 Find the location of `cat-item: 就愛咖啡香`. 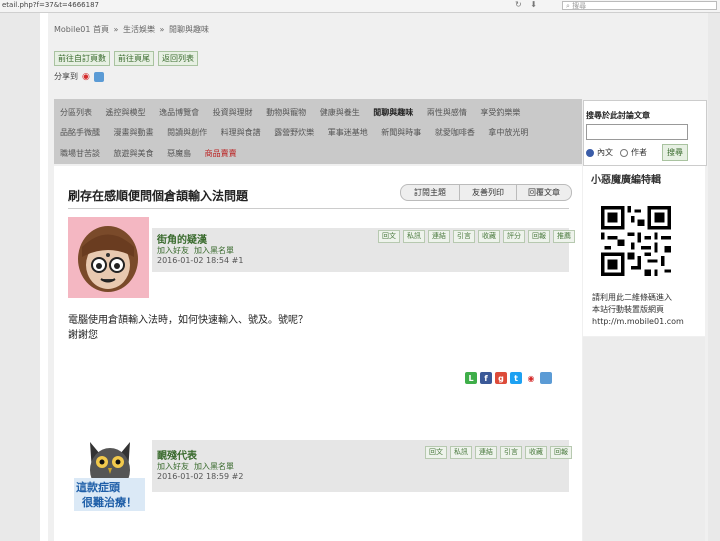

cat-item: 就愛咖啡香 is located at coordinates (455, 132).